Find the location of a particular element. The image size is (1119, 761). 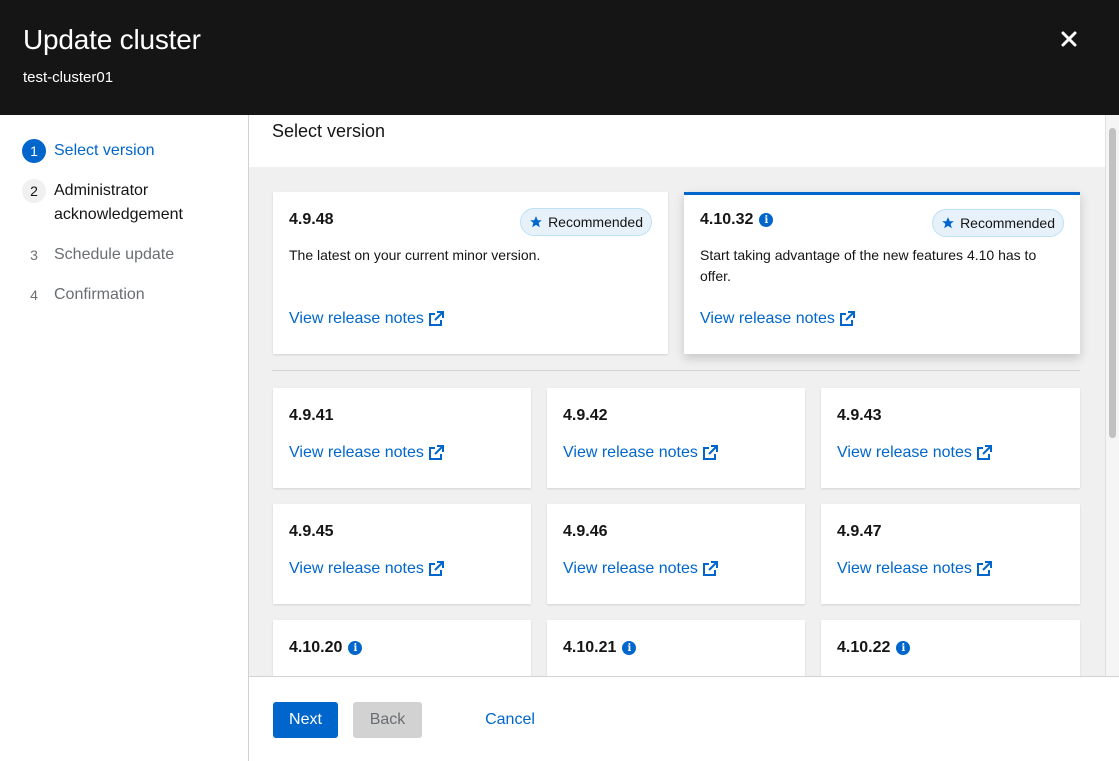

version-label: 4.9.41 is located at coordinates (311, 415).